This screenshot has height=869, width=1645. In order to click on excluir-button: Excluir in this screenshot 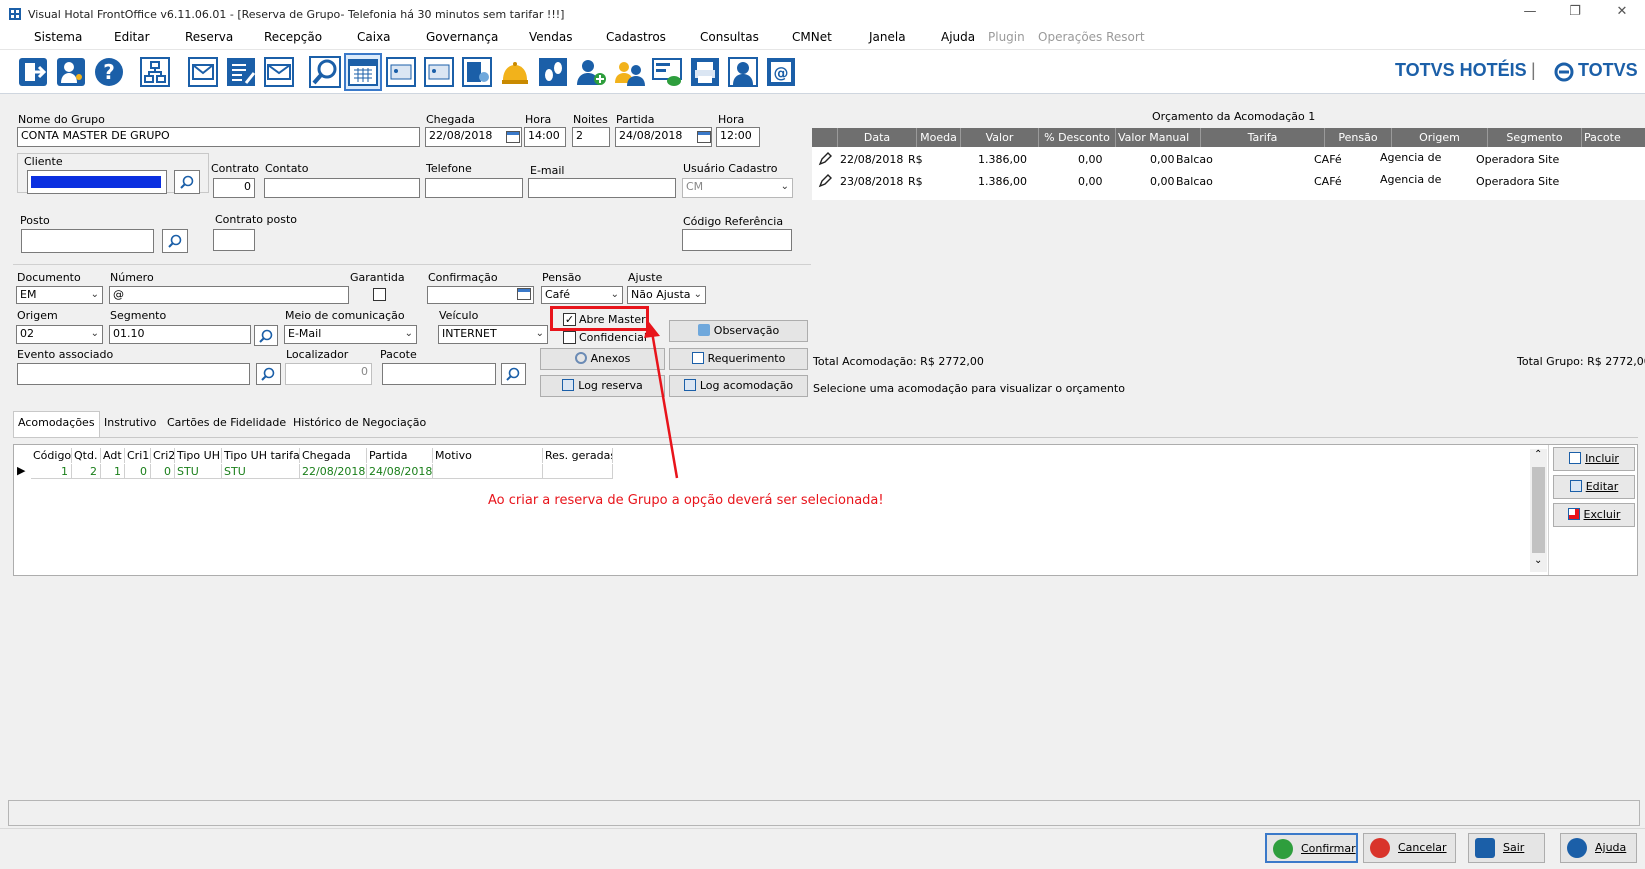, I will do `click(1594, 515)`.